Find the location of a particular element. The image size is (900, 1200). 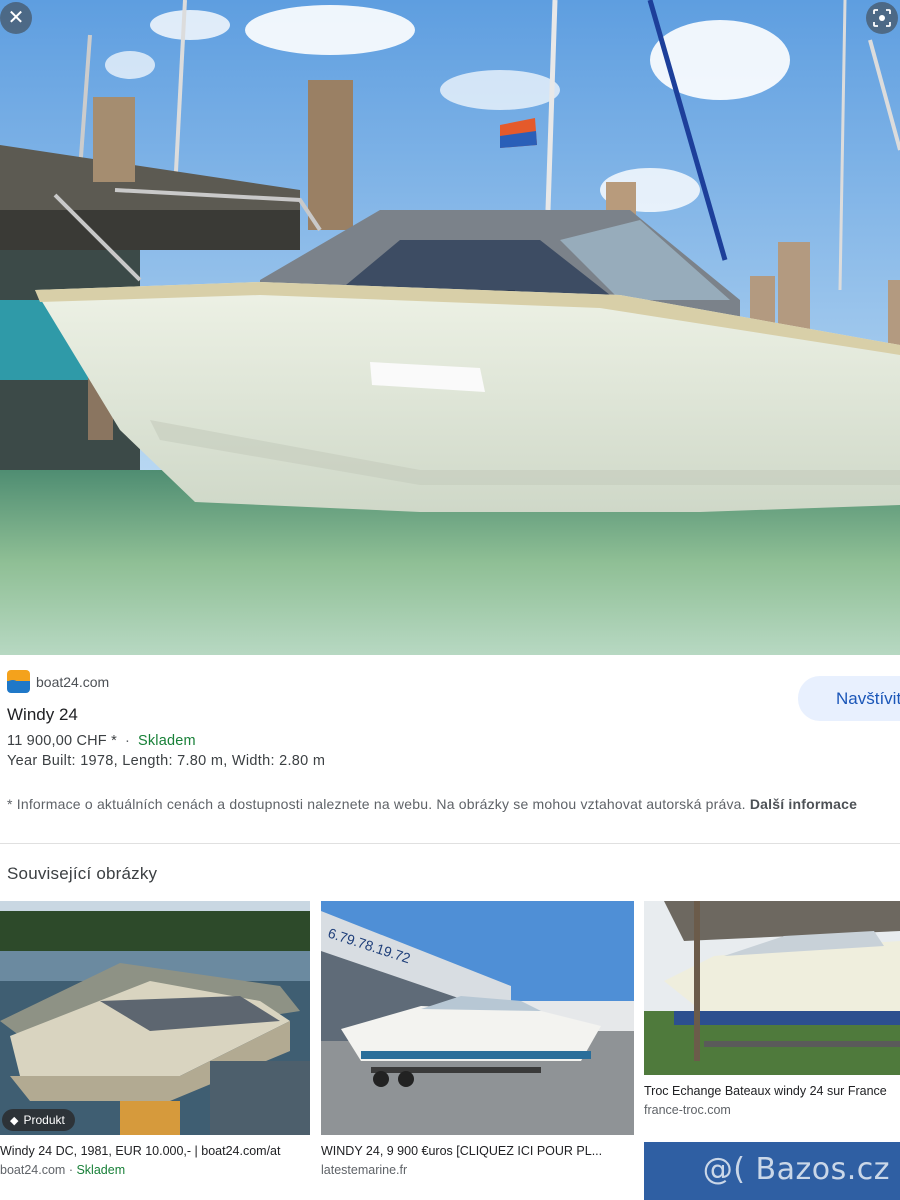

related-thumbnail is located at coordinates (772, 988).